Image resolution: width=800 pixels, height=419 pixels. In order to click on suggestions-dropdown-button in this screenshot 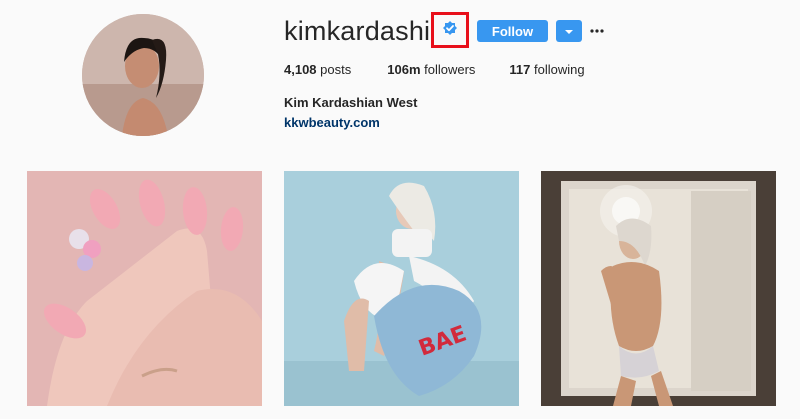, I will do `click(569, 31)`.